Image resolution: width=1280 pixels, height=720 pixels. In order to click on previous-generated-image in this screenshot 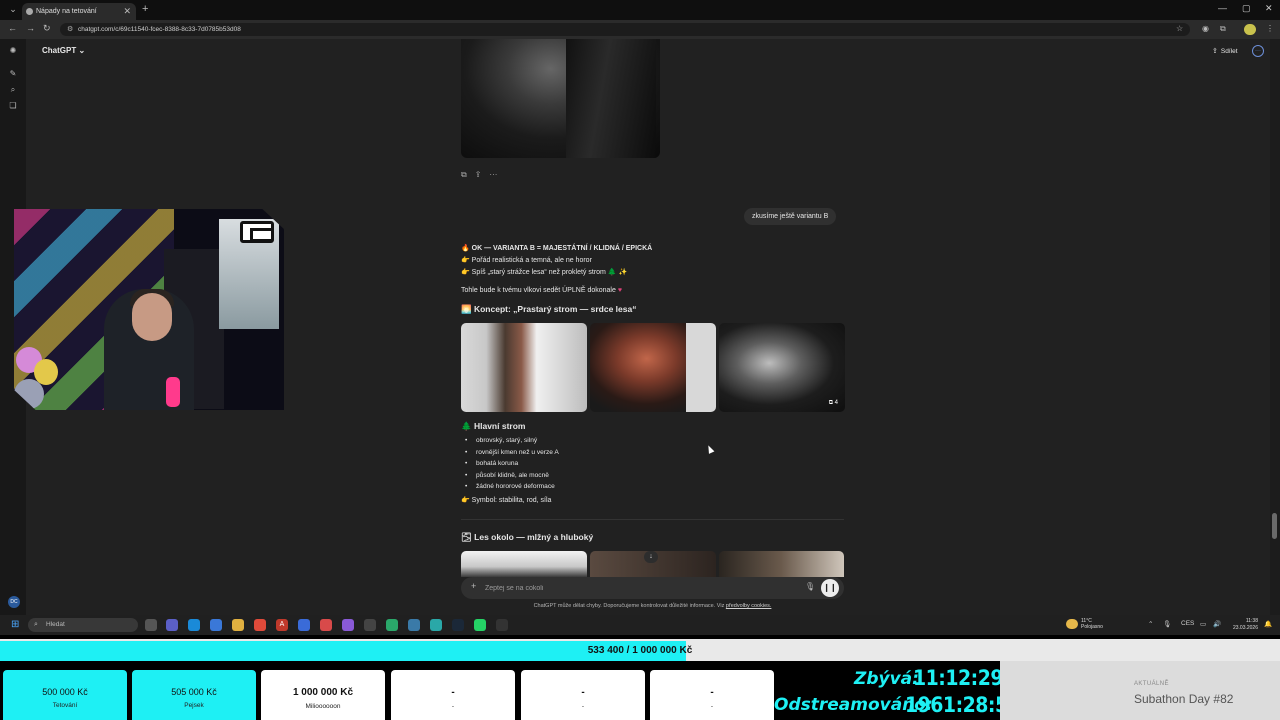, I will do `click(560, 98)`.